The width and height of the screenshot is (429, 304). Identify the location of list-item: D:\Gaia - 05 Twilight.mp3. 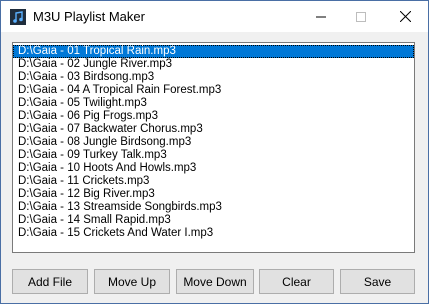
(213, 103).